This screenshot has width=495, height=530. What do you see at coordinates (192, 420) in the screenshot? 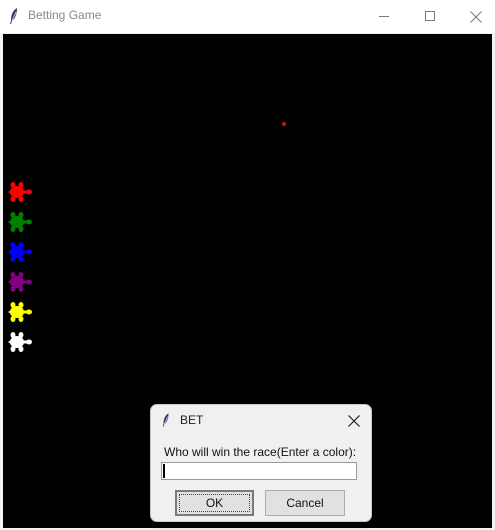
I see `dialog-title: BET` at bounding box center [192, 420].